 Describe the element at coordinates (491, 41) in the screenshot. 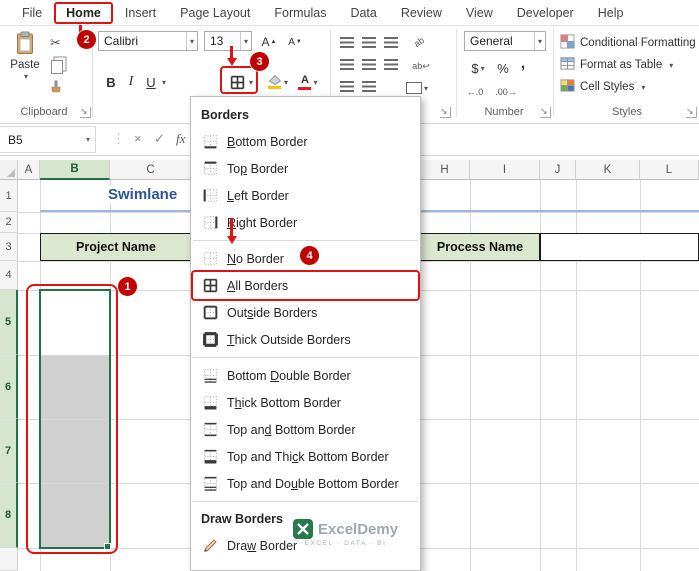

I see `number-format-value: General` at that location.